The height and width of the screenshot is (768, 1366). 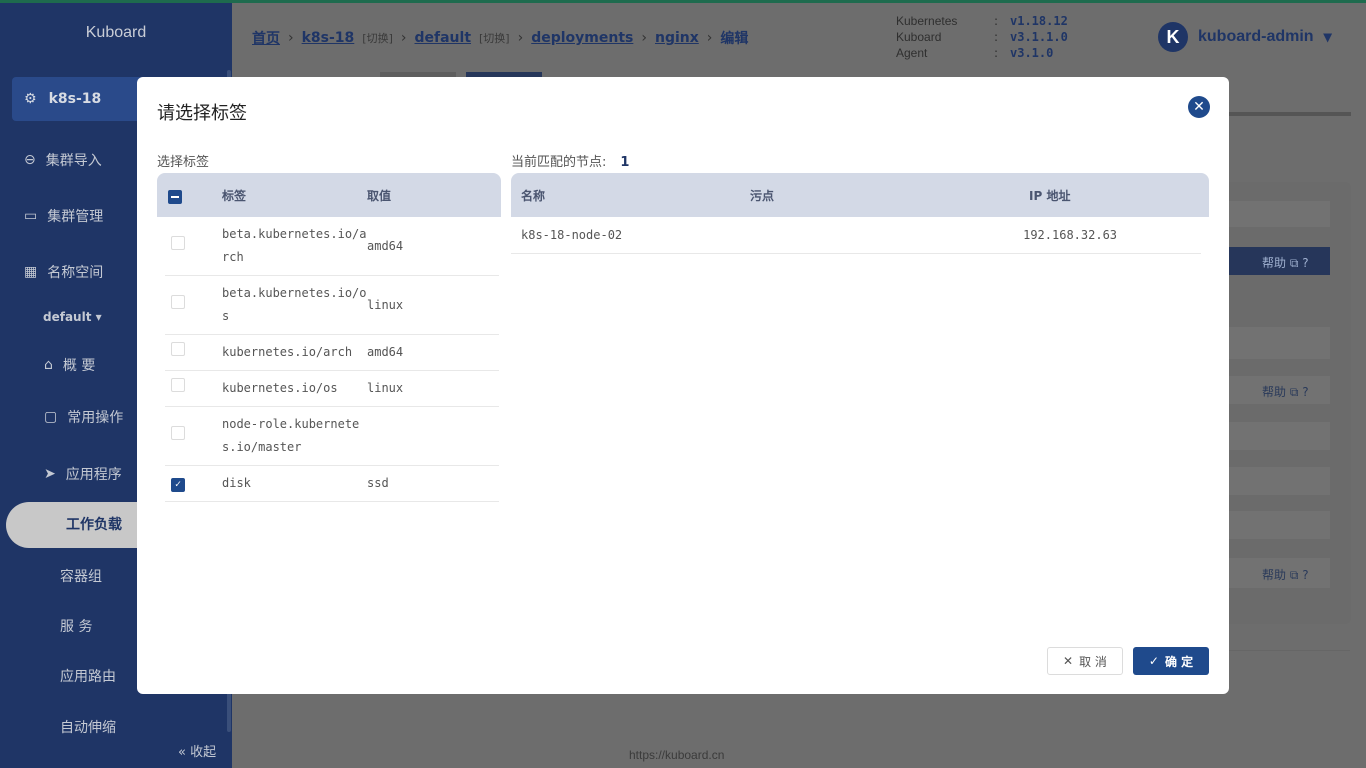 I want to click on collapse-sidebar-button: « 收起, so click(x=197, y=750).